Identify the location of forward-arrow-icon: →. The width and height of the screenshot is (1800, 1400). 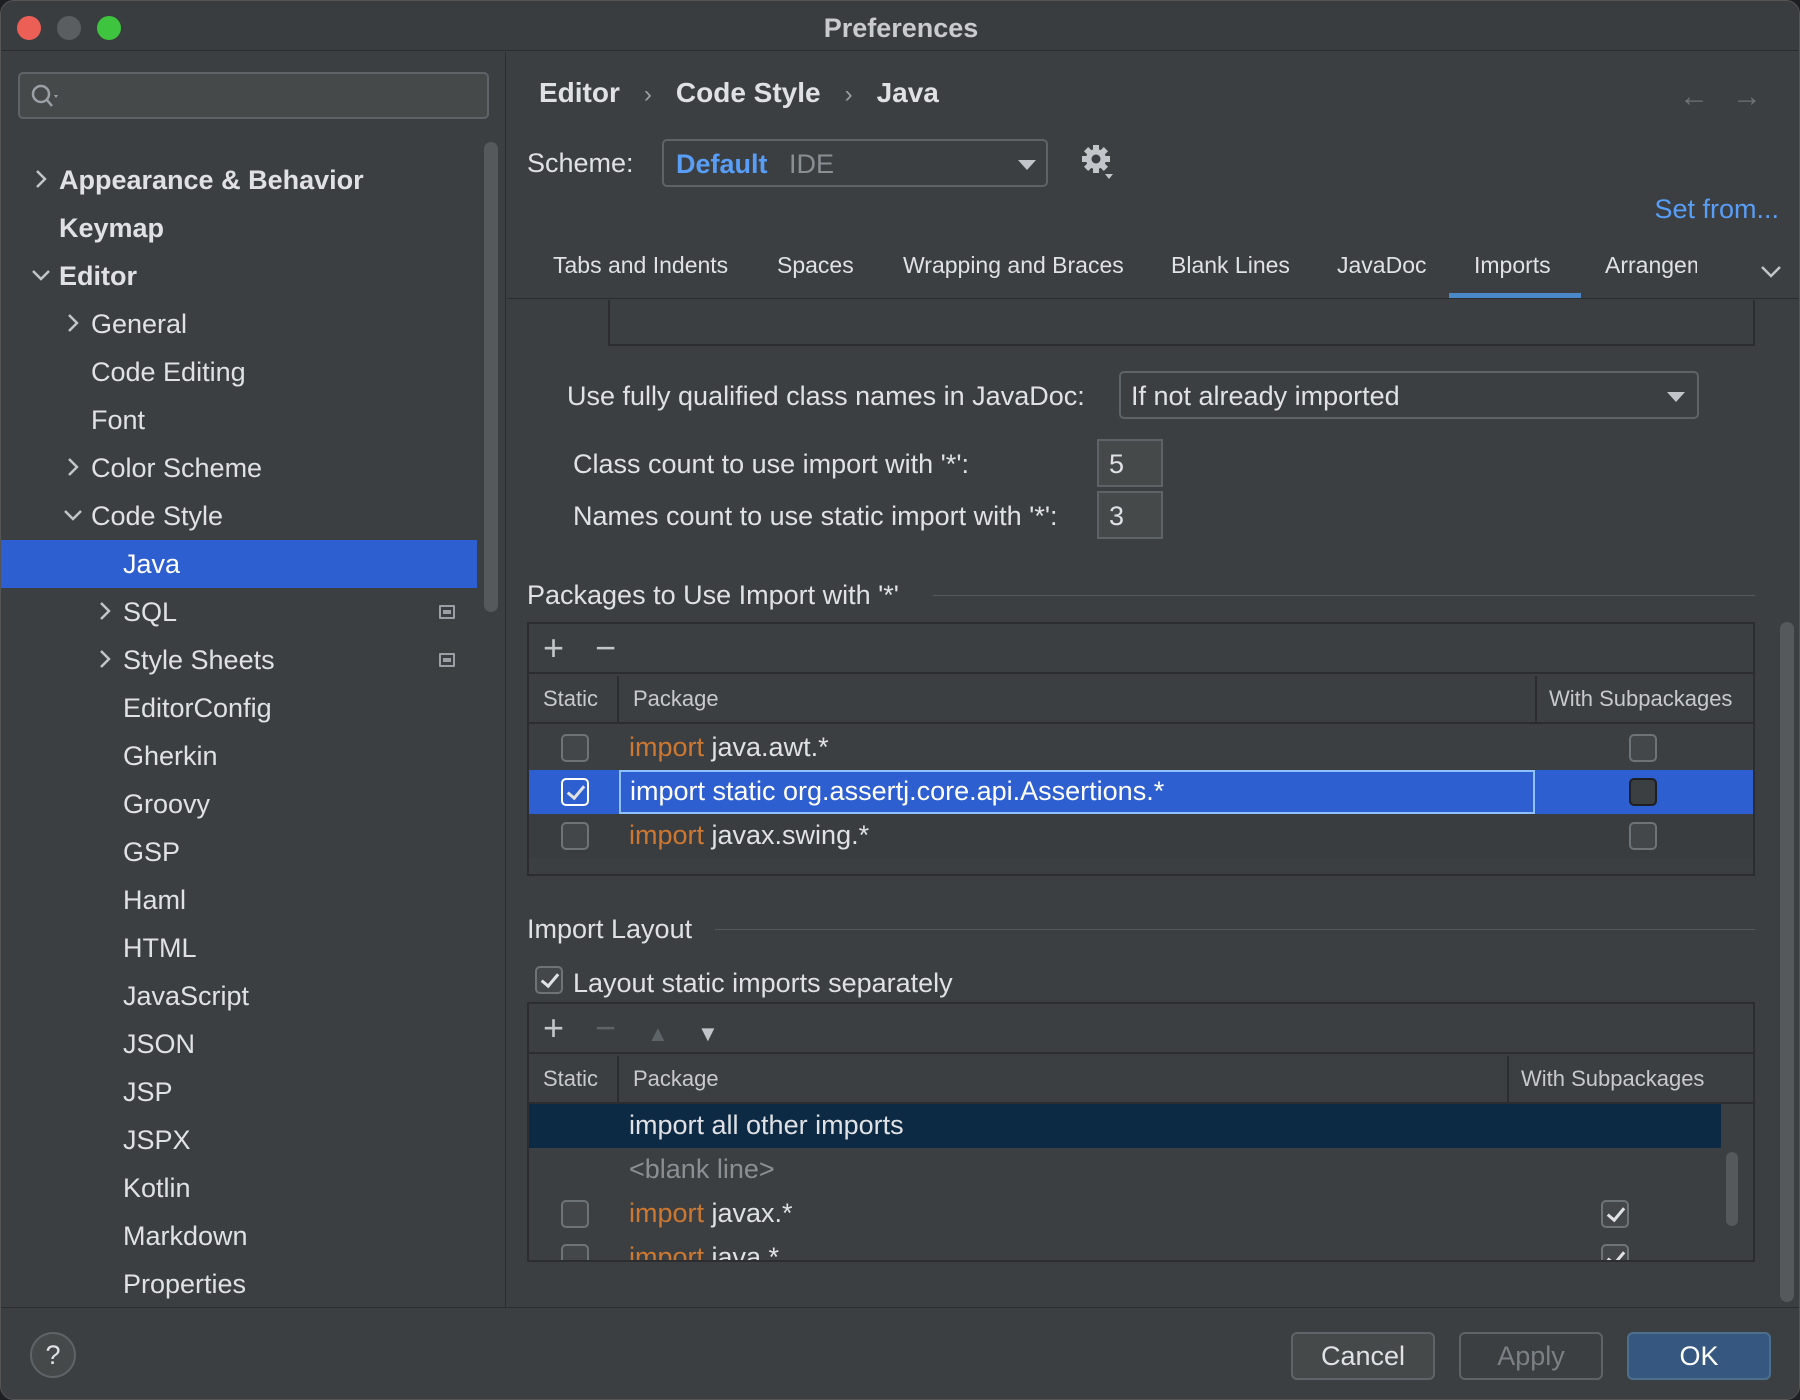
(1747, 97).